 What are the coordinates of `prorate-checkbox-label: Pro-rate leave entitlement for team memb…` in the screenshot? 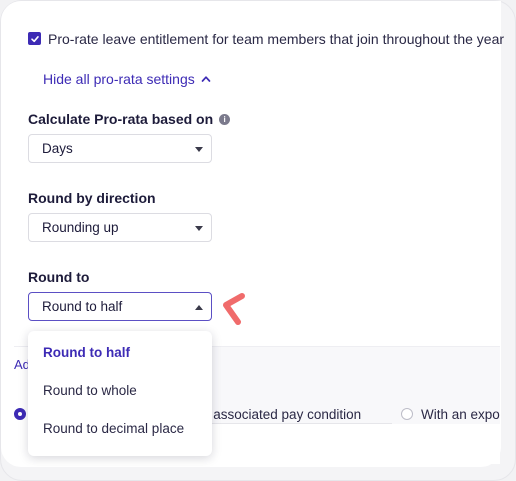 It's located at (276, 39).